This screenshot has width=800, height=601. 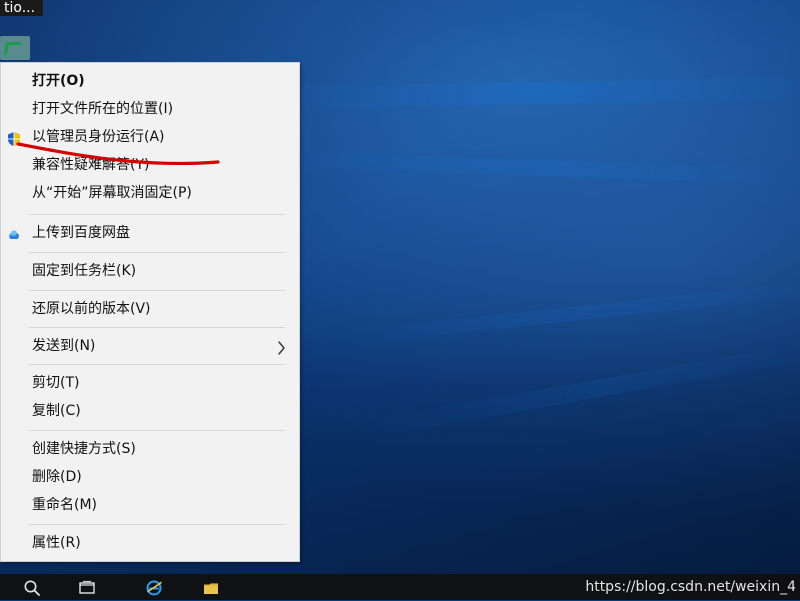 What do you see at coordinates (150, 477) in the screenshot?
I see `menu-item-delete: 删除(D)` at bounding box center [150, 477].